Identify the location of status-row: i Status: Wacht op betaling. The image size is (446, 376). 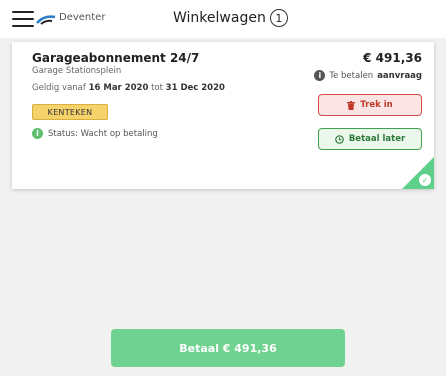
(95, 133).